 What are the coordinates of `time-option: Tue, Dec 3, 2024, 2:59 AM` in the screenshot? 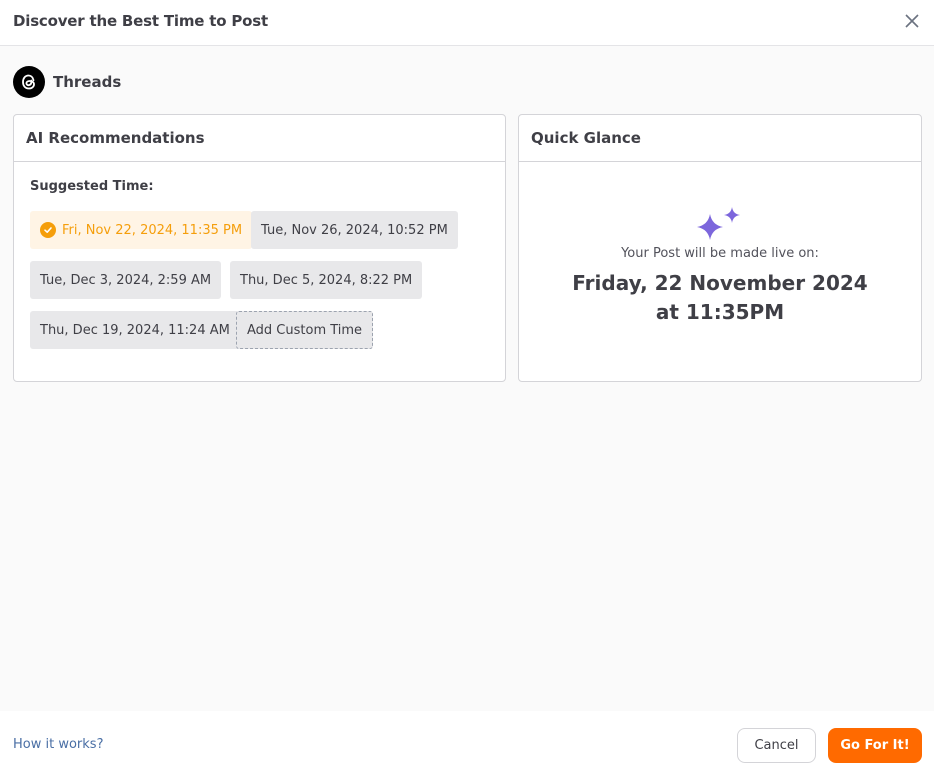 It's located at (126, 280).